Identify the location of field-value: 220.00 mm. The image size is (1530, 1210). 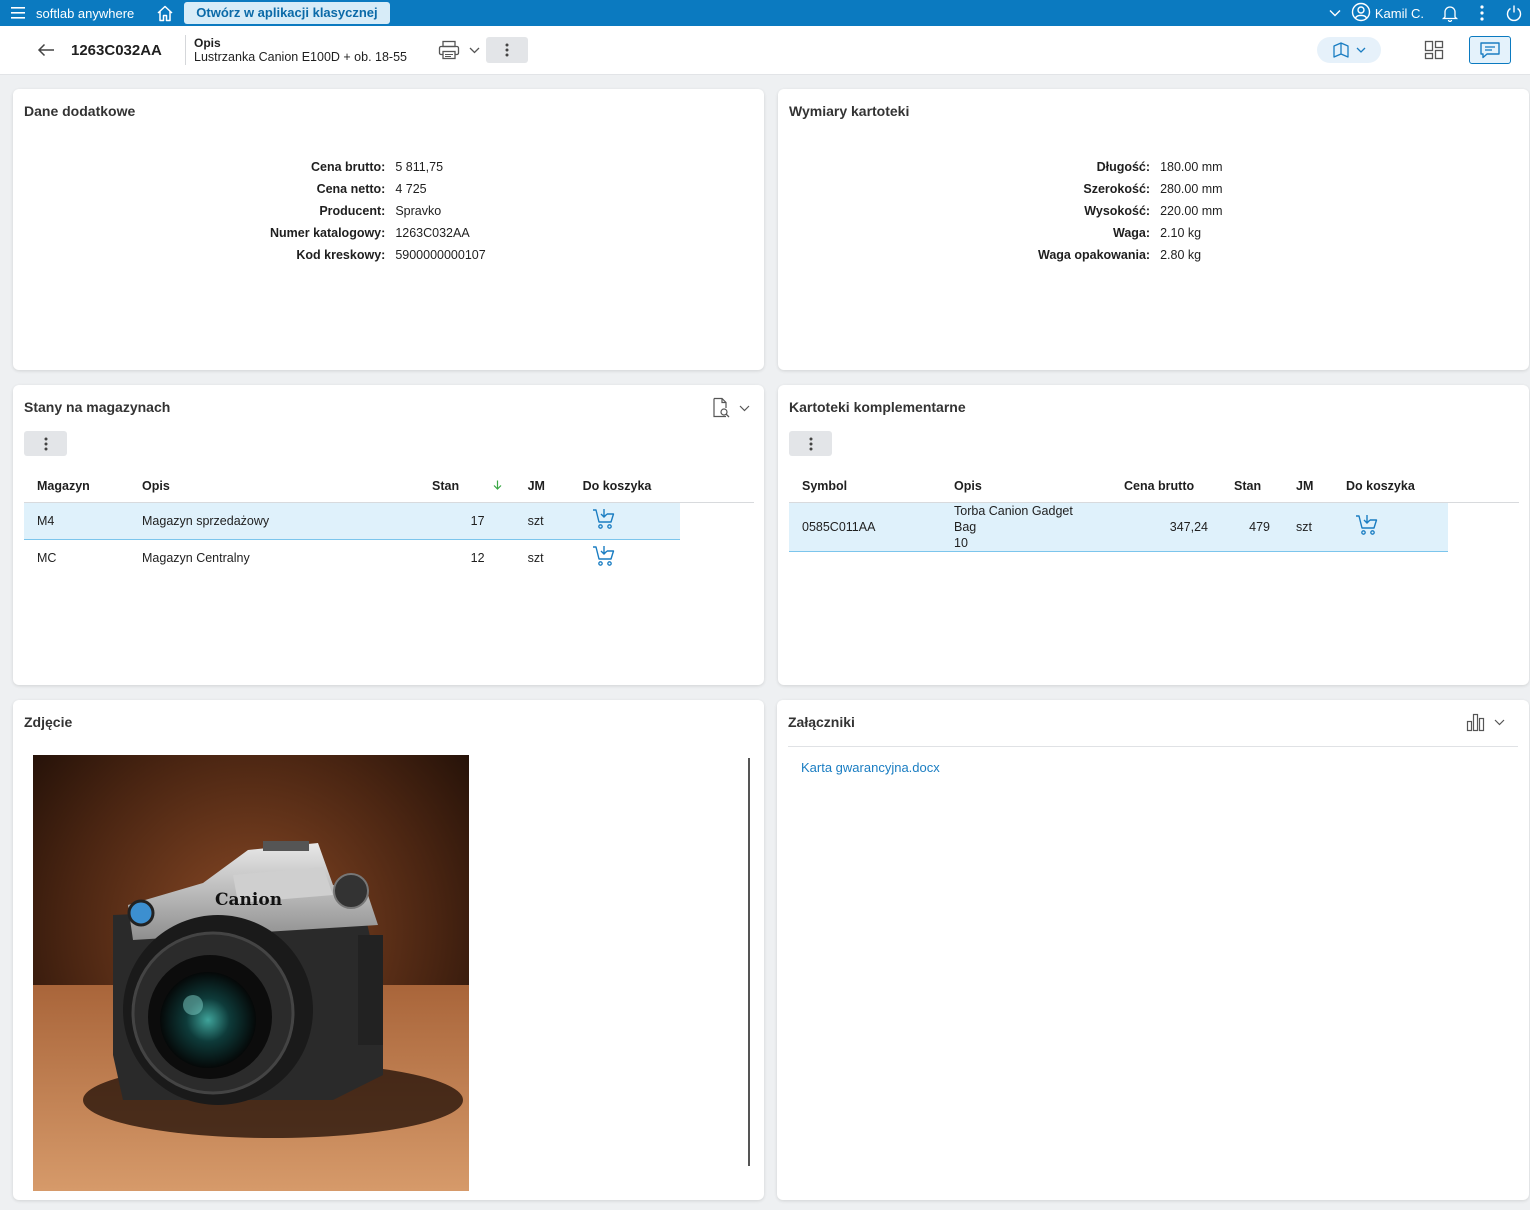
(1191, 211).